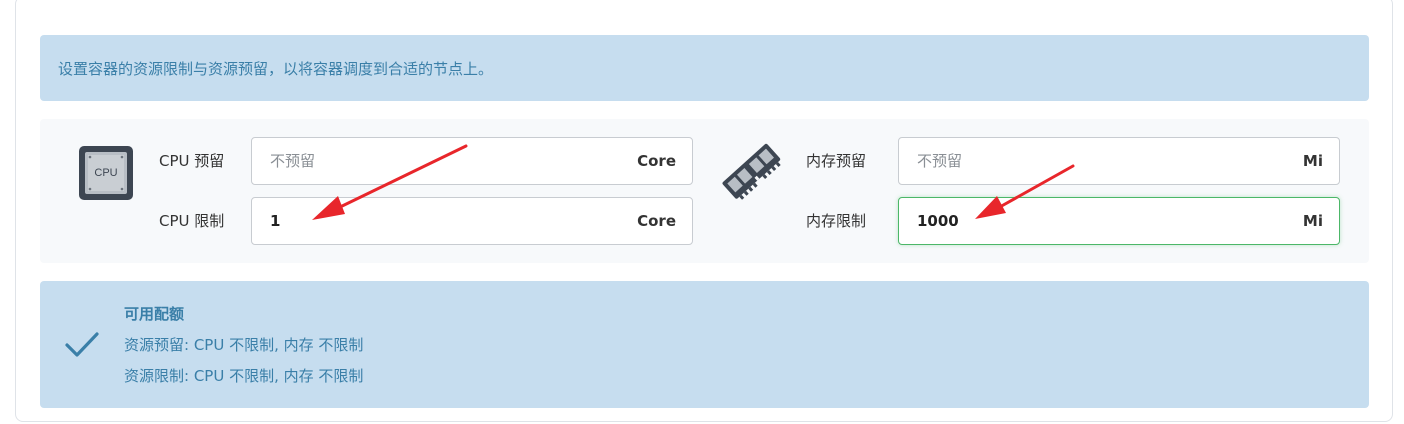 This screenshot has width=1404, height=424. What do you see at coordinates (1312, 161) in the screenshot?
I see `memory-reservation-unit: Mi` at bounding box center [1312, 161].